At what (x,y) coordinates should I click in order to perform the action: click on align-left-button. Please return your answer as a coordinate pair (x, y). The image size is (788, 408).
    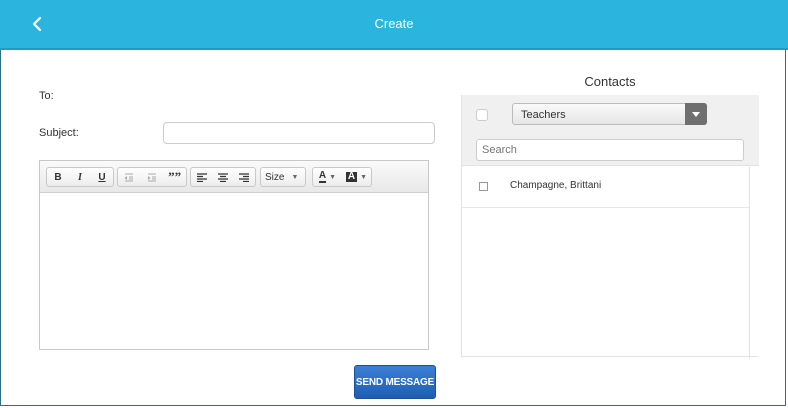
    Looking at the image, I should click on (201, 177).